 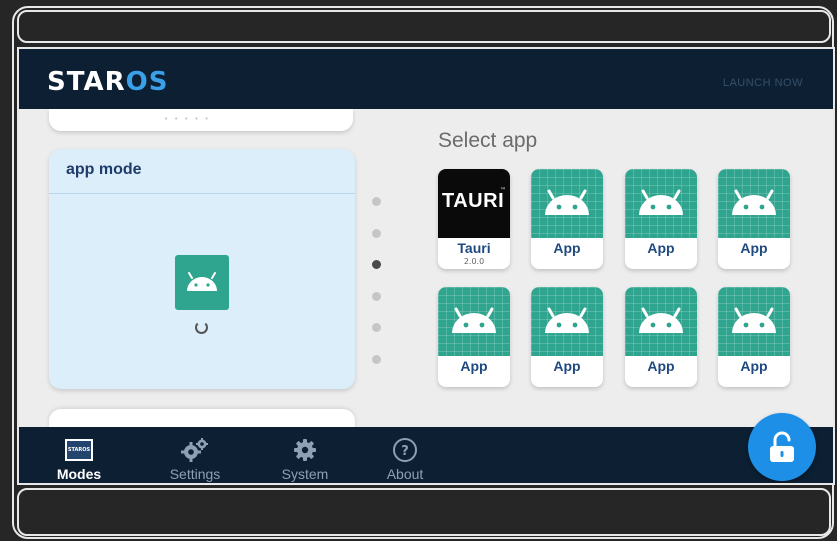 What do you see at coordinates (195, 474) in the screenshot?
I see `nav-label: Settings` at bounding box center [195, 474].